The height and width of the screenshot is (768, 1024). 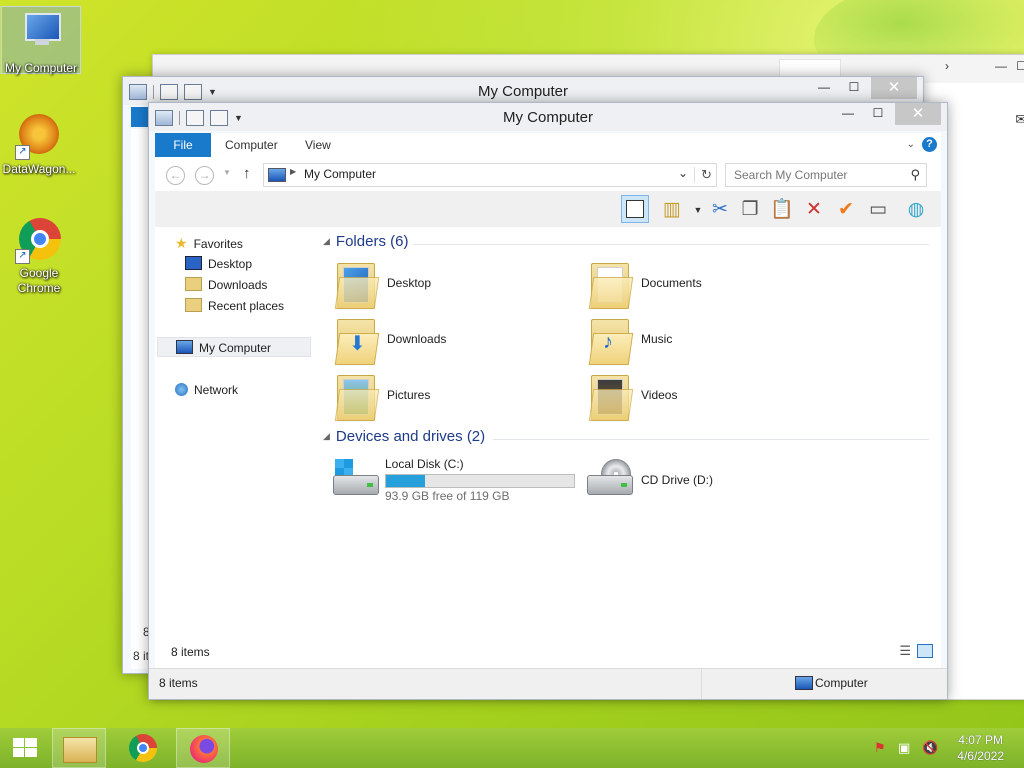 I want to click on paste-icon: 📋, so click(x=782, y=210).